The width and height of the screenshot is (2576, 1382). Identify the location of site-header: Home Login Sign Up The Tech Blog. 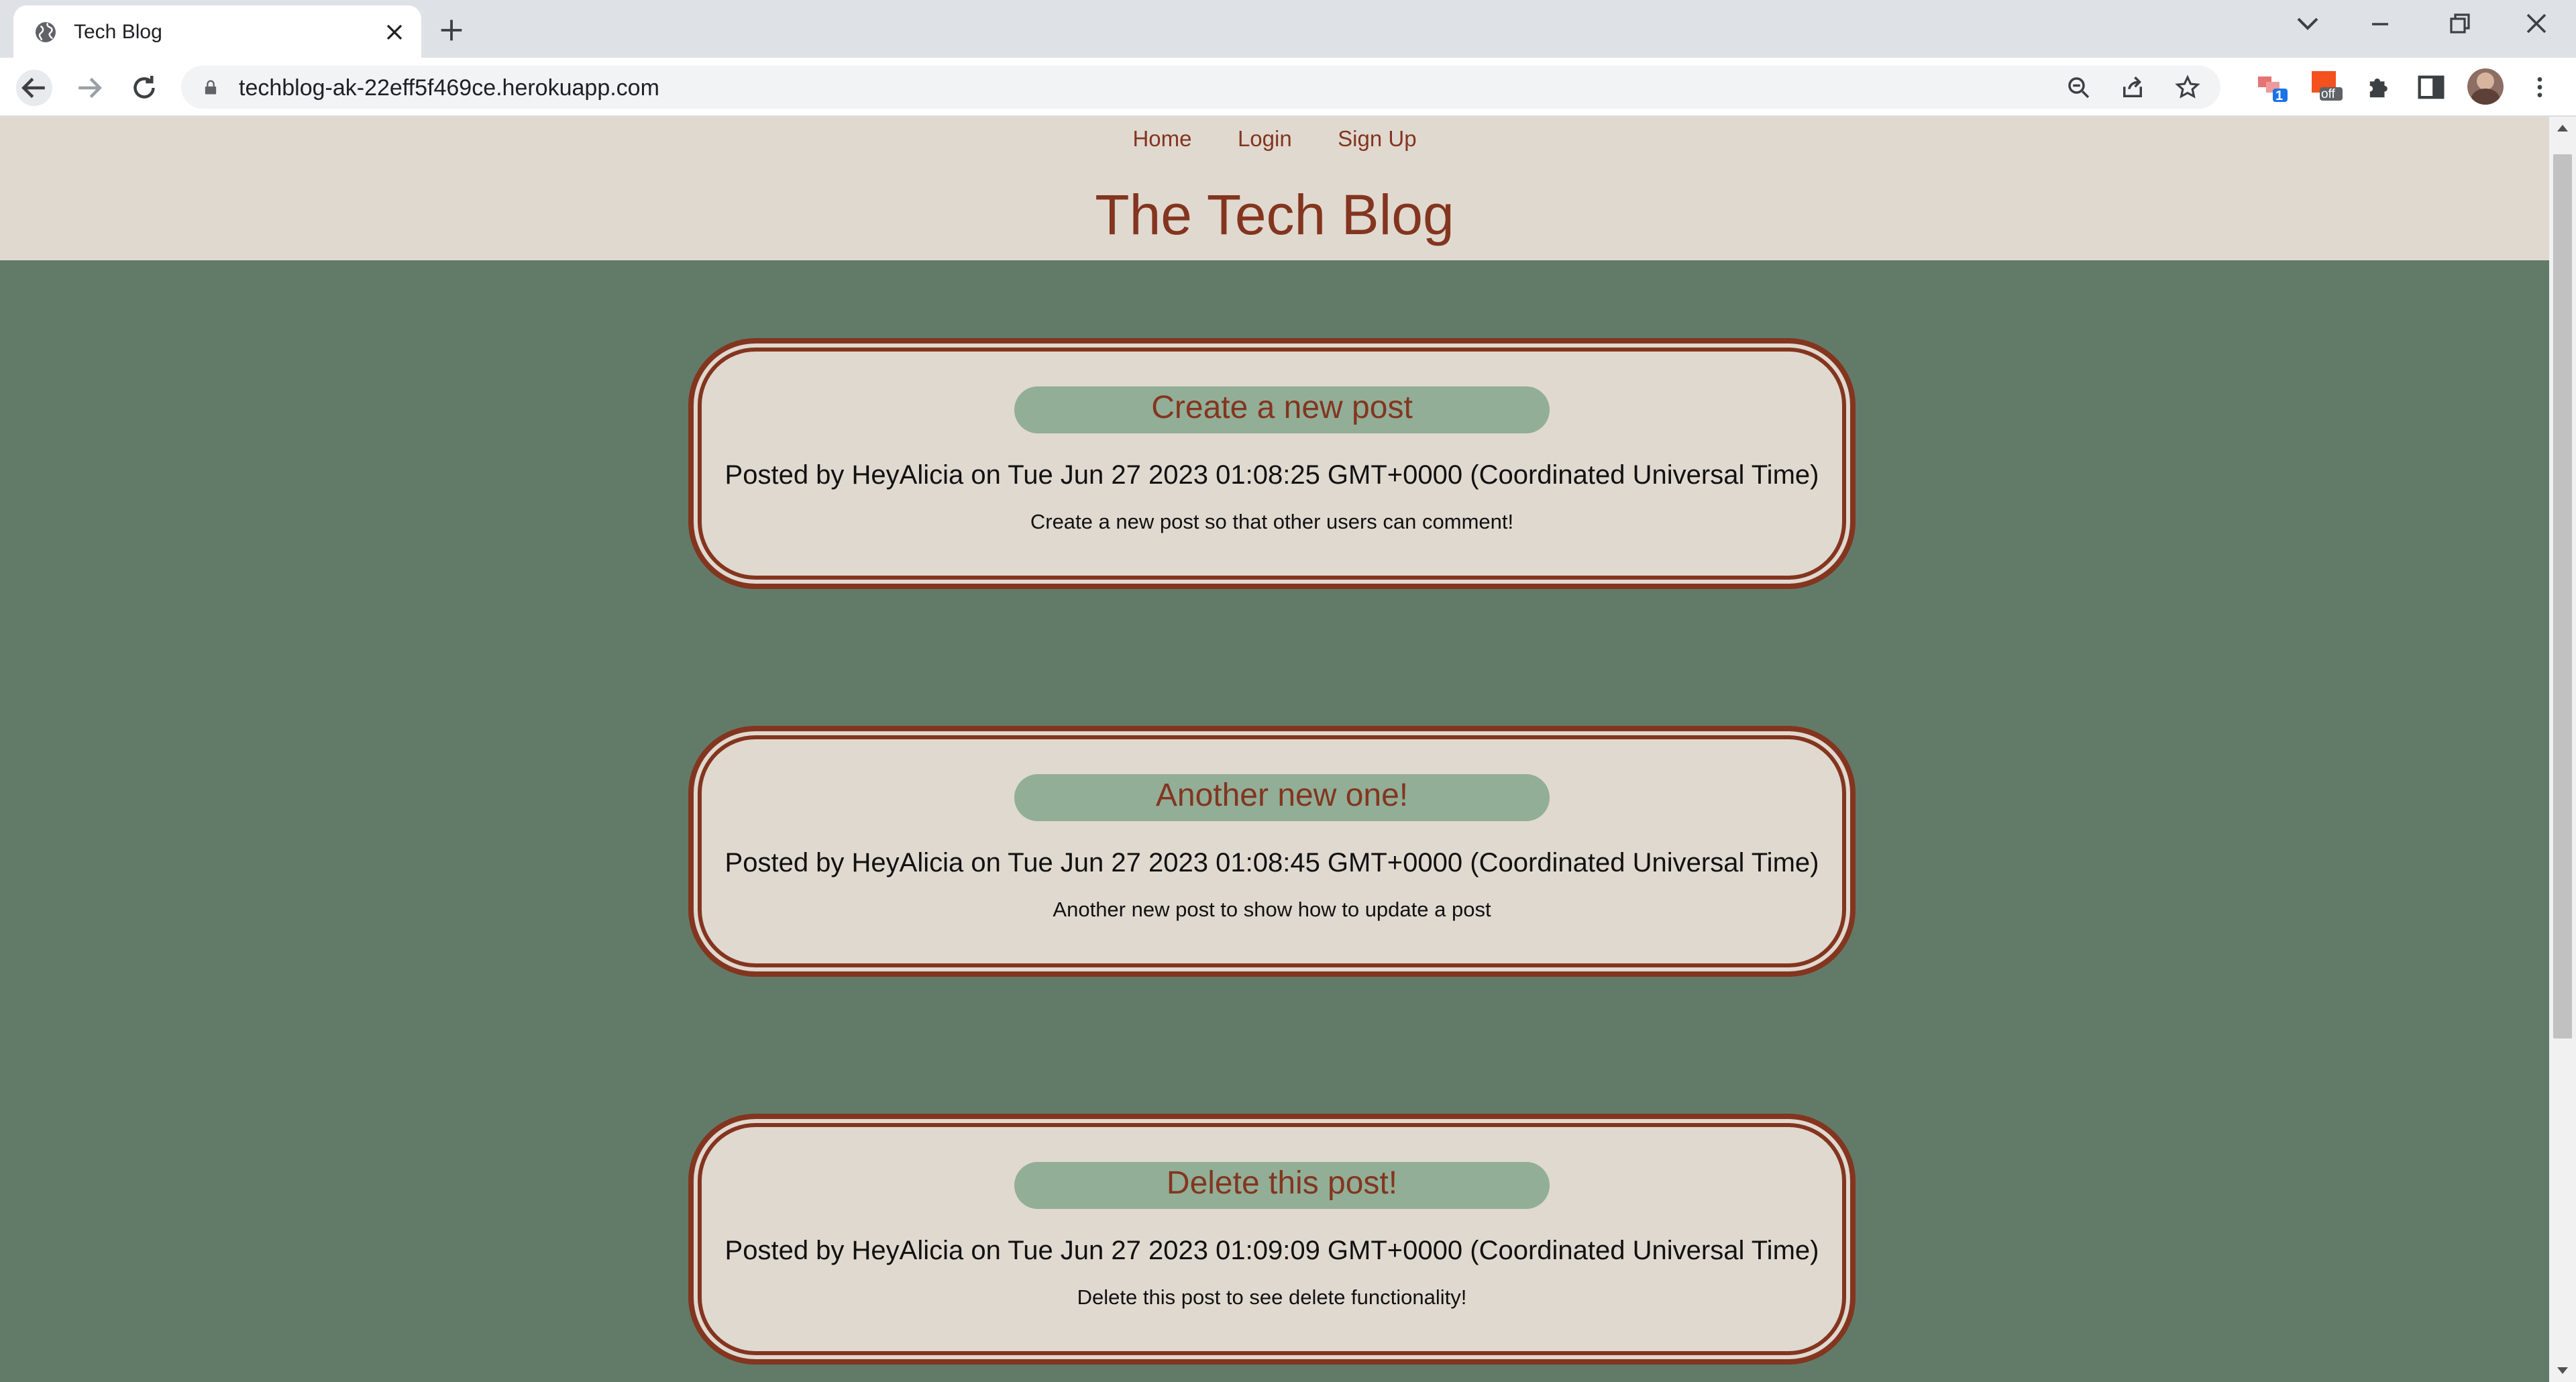
(1274, 188).